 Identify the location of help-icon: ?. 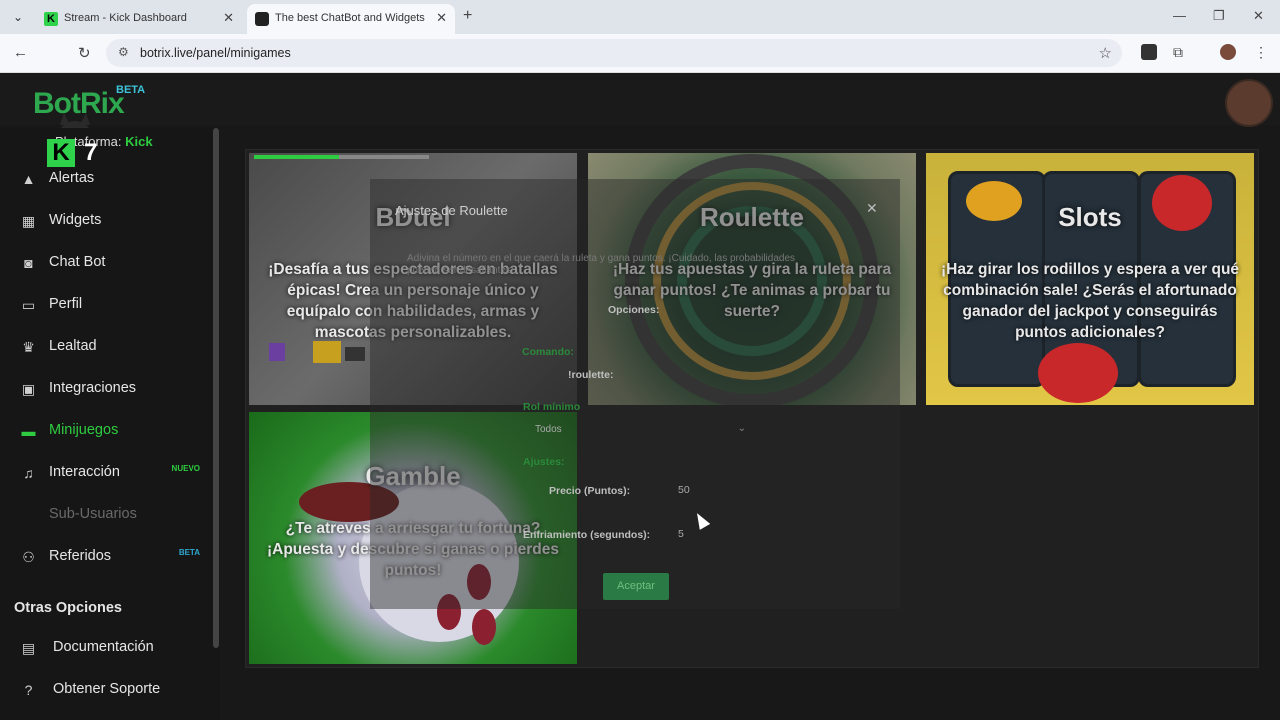
(28, 690).